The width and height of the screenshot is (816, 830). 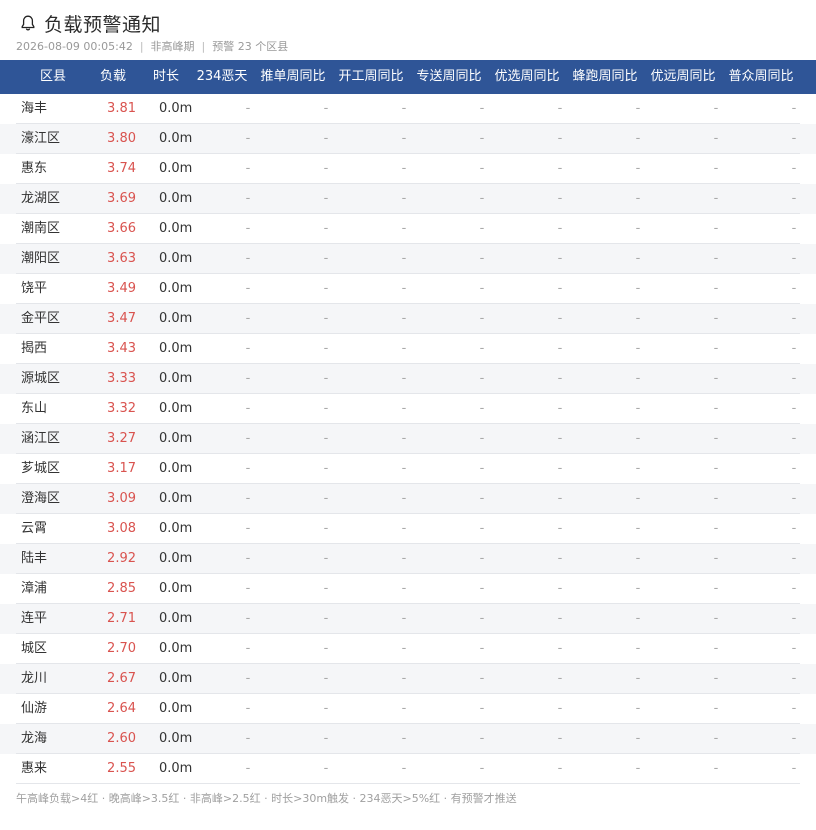 I want to click on district-name: 澄海区, so click(x=41, y=498).